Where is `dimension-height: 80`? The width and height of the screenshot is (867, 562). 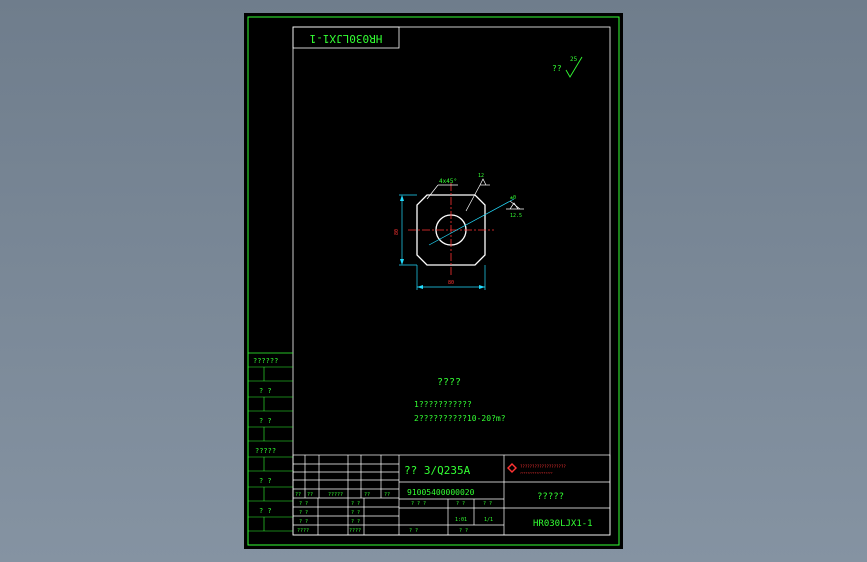
dimension-height: 80 is located at coordinates (397, 232).